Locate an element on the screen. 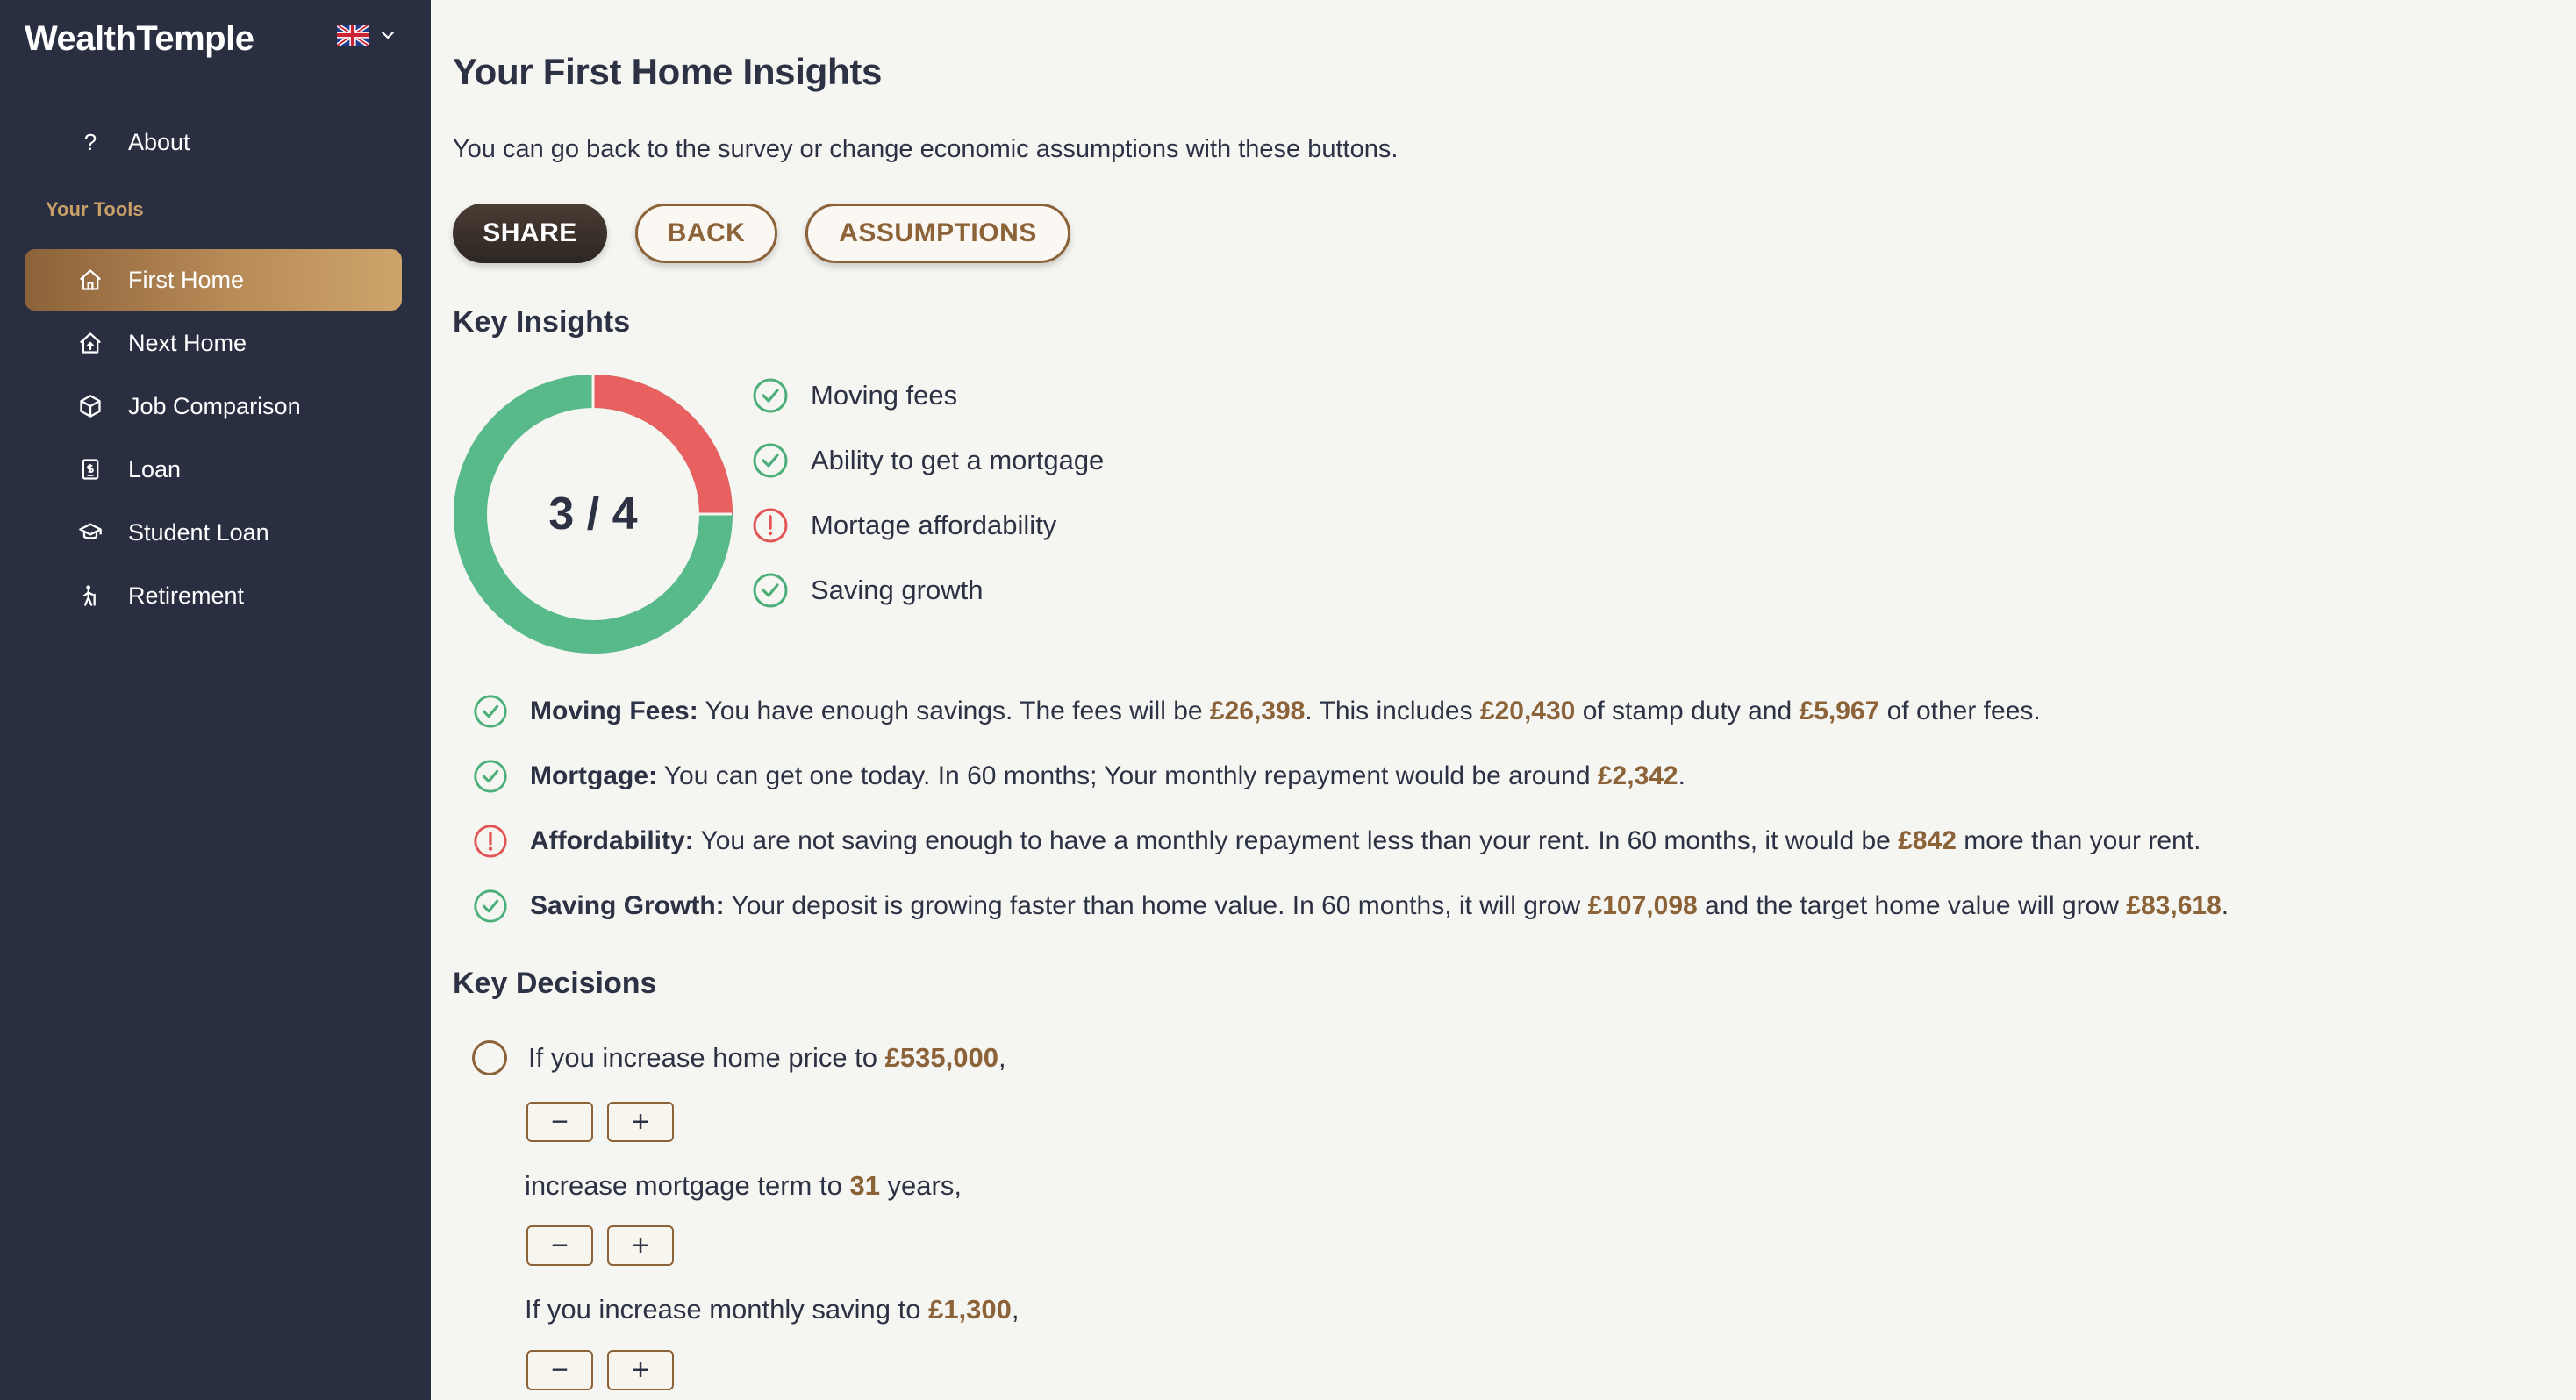 Image resolution: width=2576 pixels, height=1400 pixels. sidebar-item-loan: Loan is located at coordinates (213, 469).